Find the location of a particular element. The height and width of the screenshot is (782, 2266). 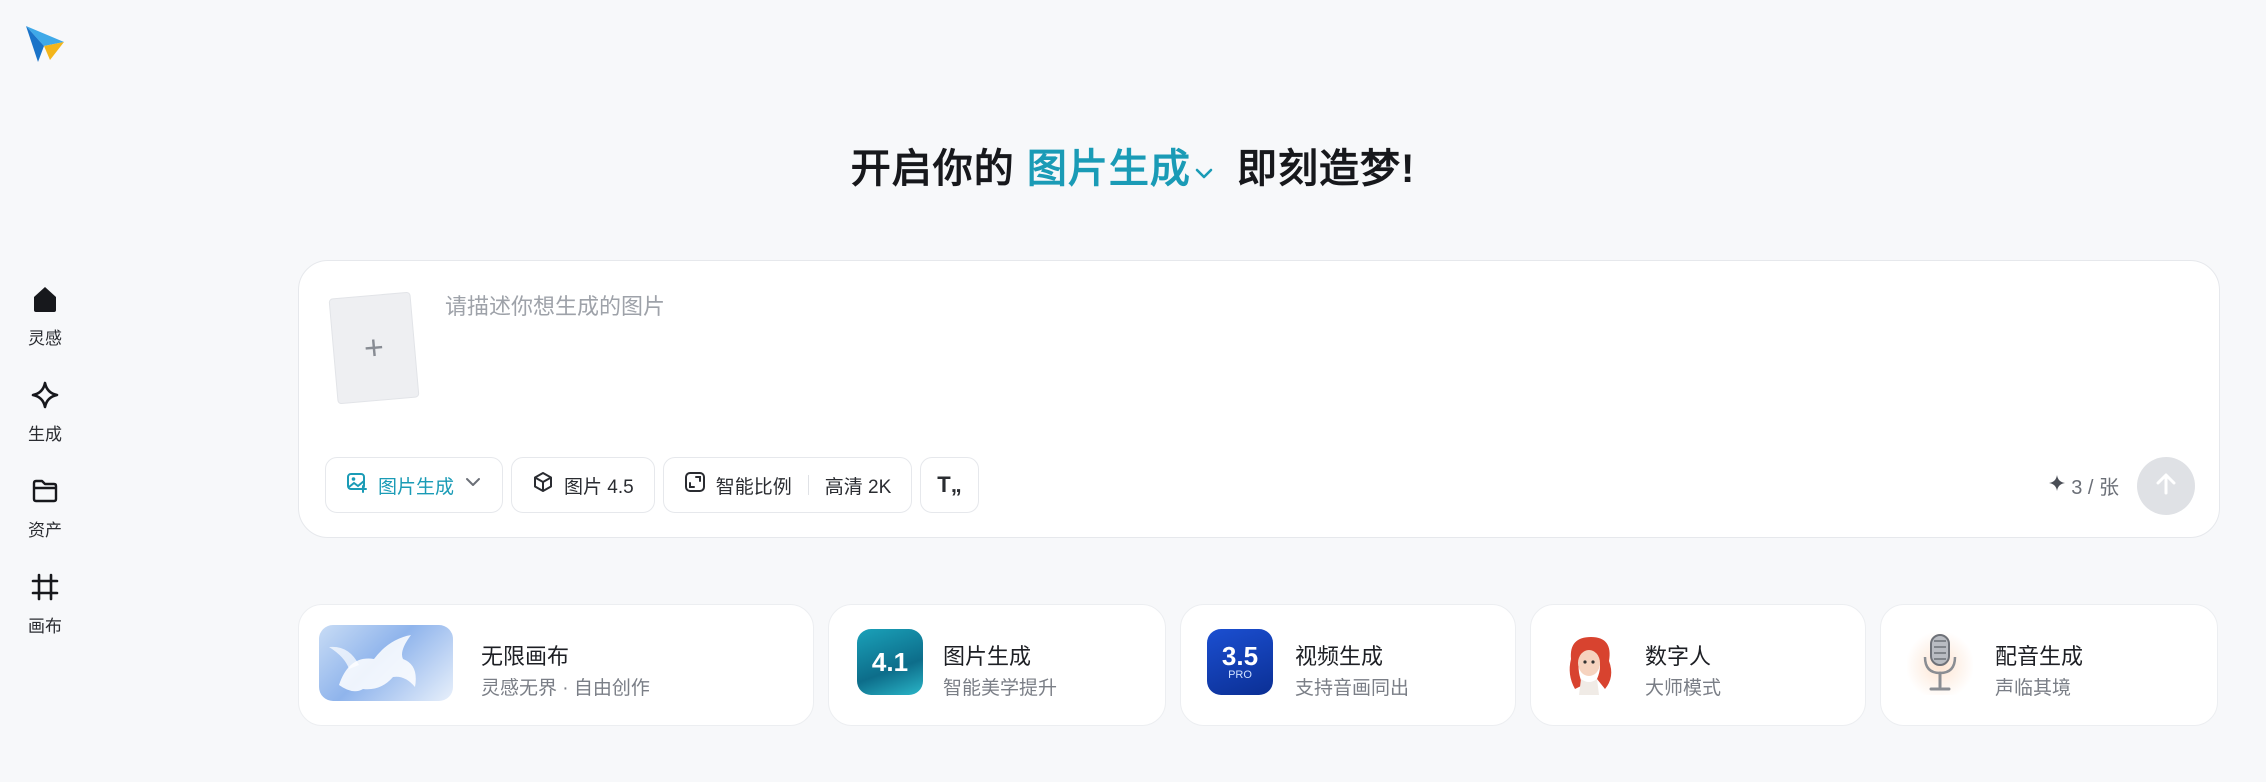

headline-prefix: 开启你的 is located at coordinates (932, 169).